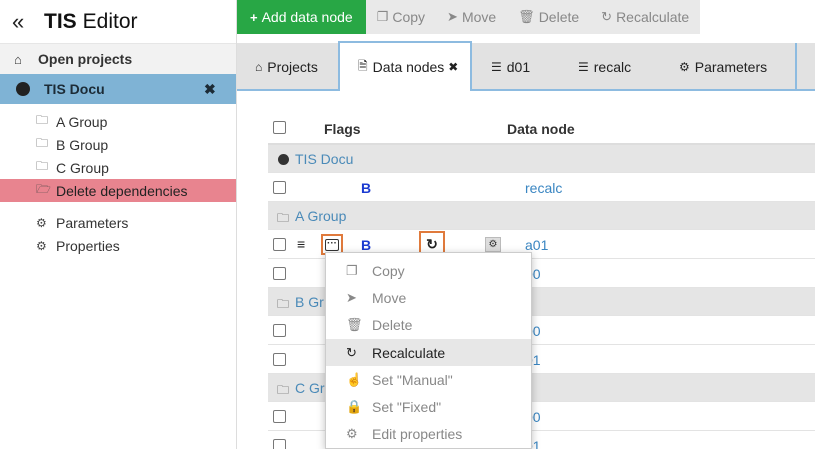 The height and width of the screenshot is (449, 815). I want to click on open-projects-label: Open projects, so click(85, 59).